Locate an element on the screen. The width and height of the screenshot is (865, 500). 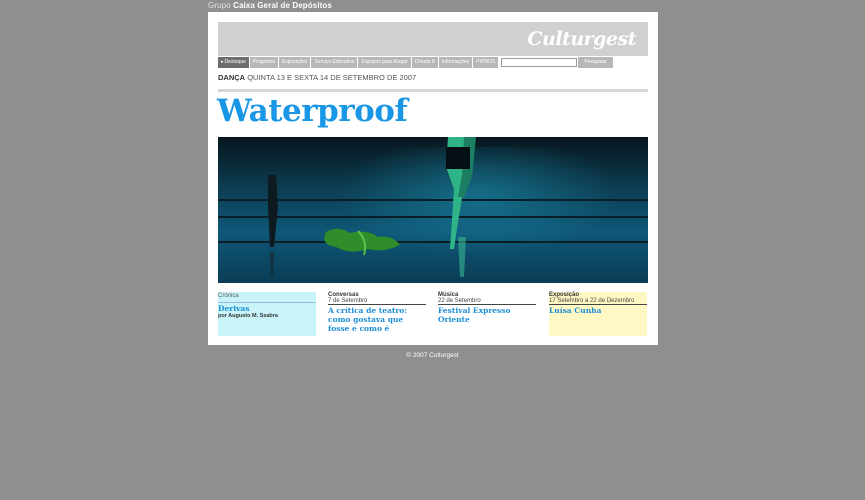
event-category: DANÇA is located at coordinates (232, 77).